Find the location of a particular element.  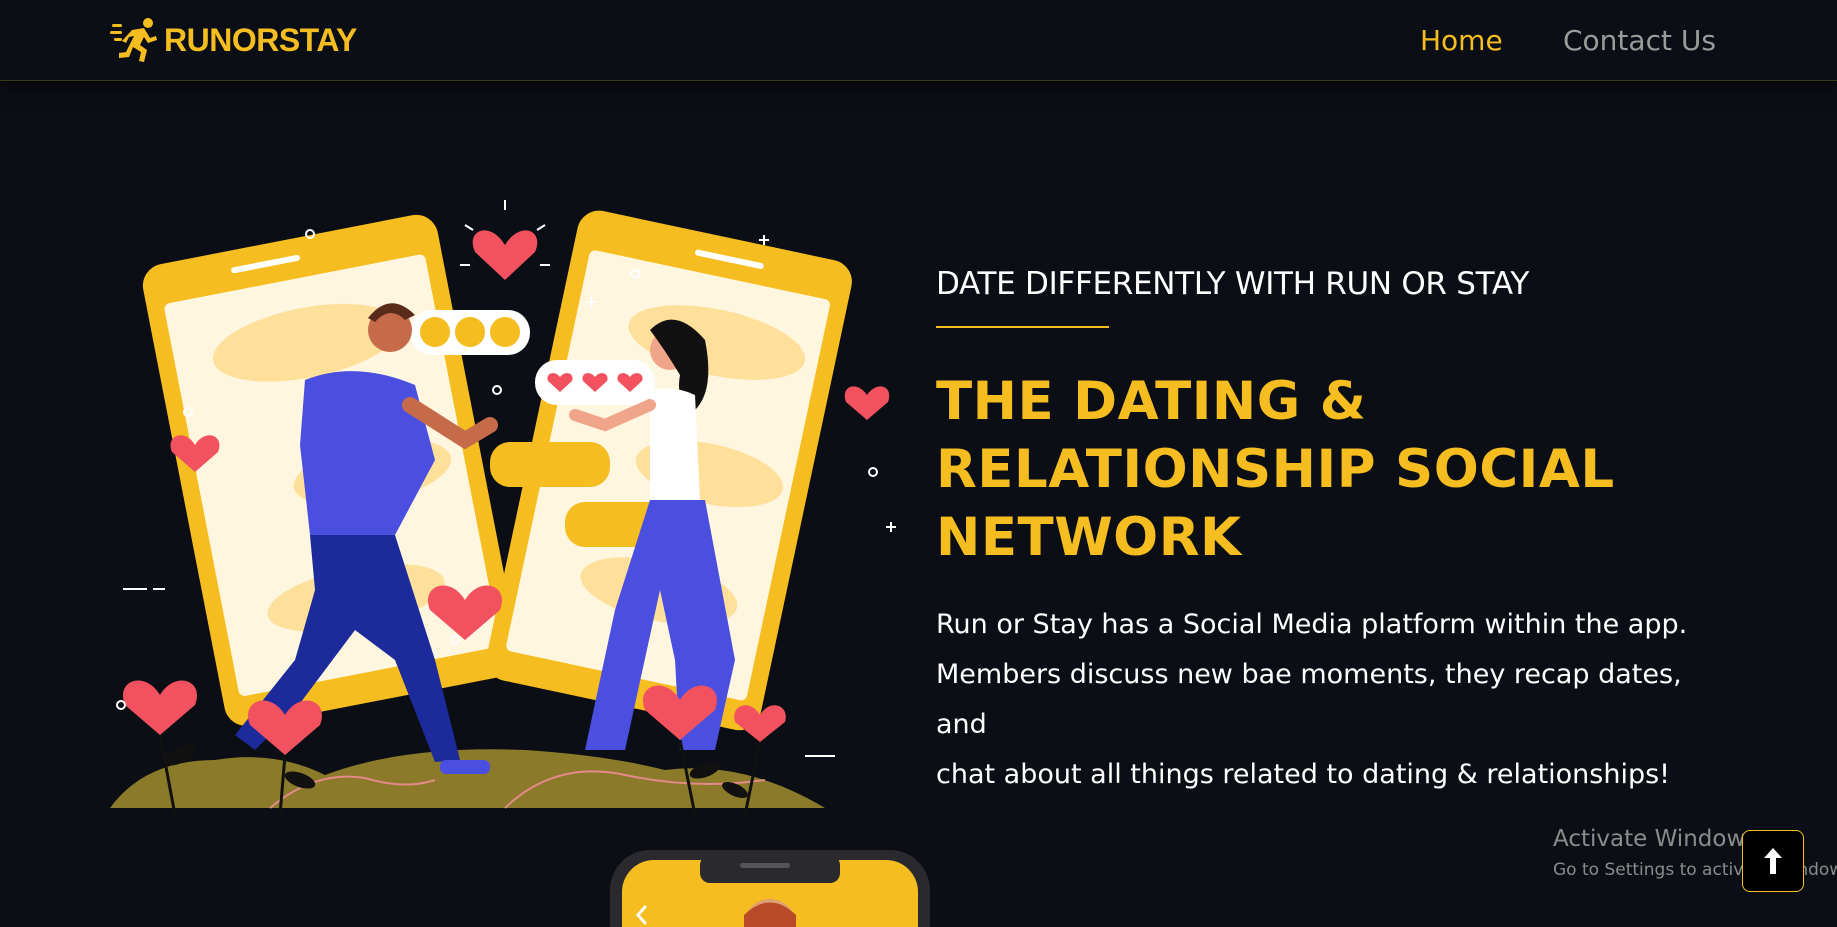

scroll-to-top-button is located at coordinates (1773, 861).